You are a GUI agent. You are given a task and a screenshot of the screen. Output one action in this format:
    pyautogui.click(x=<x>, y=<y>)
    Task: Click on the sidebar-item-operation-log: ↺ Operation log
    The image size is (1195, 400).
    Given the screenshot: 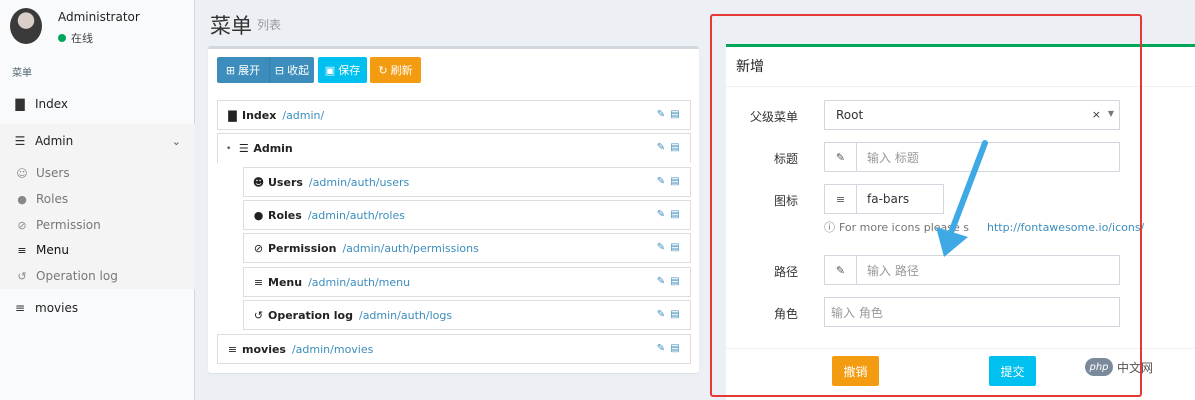 What is the action you would take?
    pyautogui.click(x=97, y=276)
    